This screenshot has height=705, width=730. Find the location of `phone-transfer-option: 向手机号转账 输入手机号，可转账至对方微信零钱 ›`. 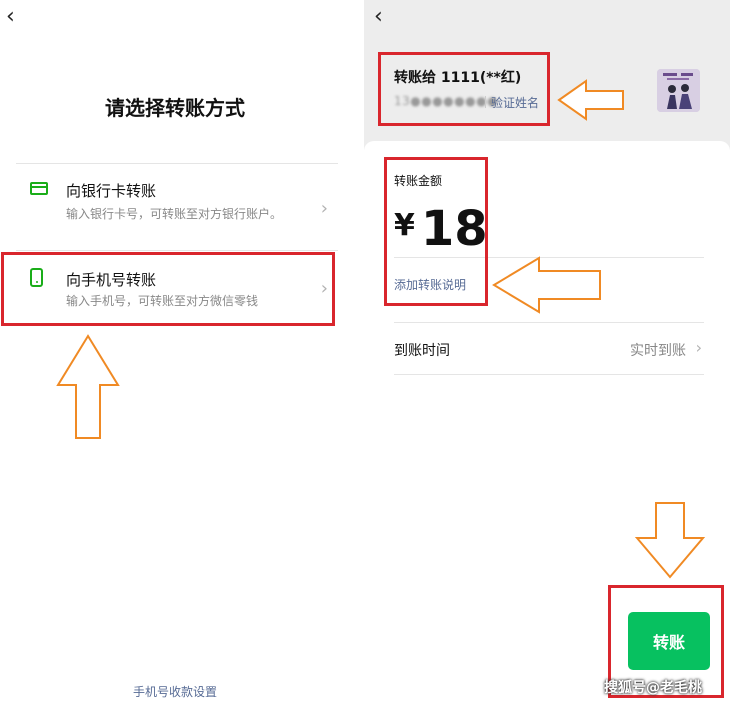

phone-transfer-option: 向手机号转账 输入手机号，可转账至对方微信零钱 › is located at coordinates (177, 289).